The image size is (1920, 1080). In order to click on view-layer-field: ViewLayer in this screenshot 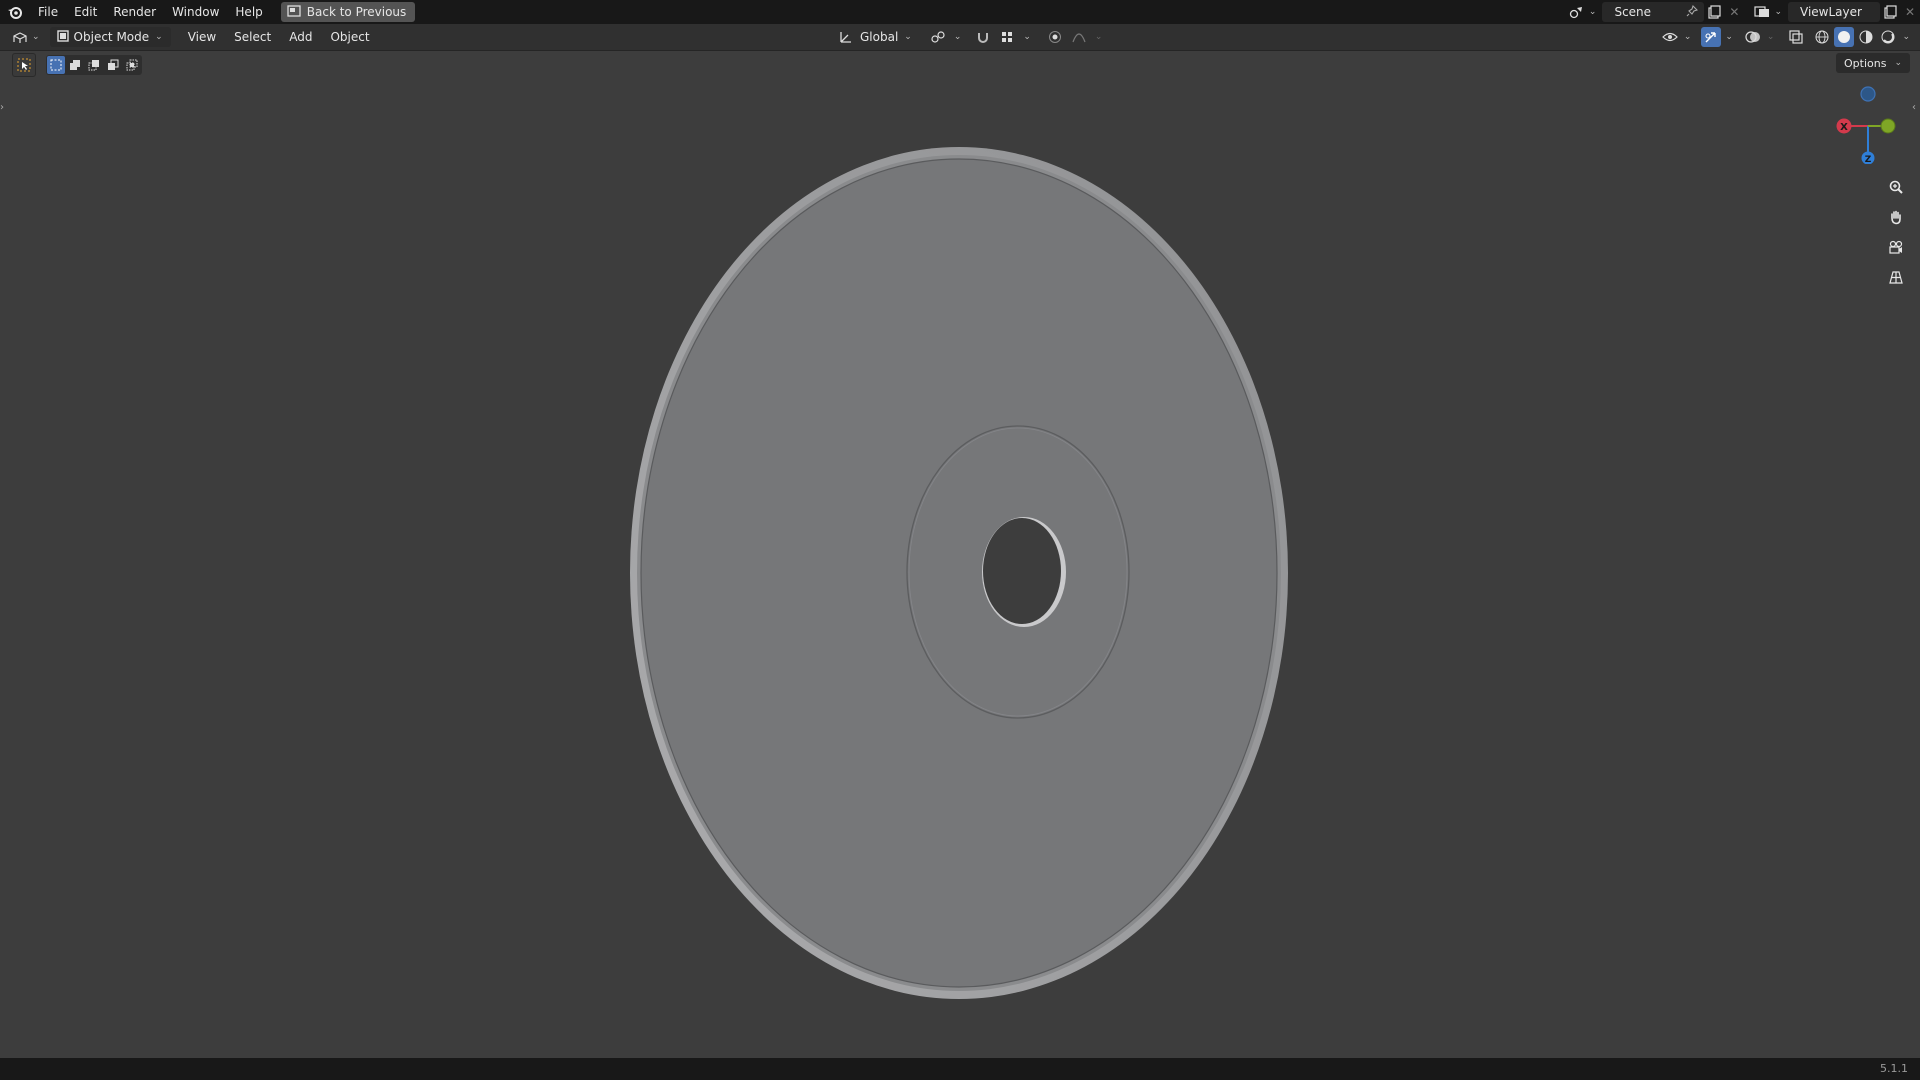, I will do `click(1834, 12)`.